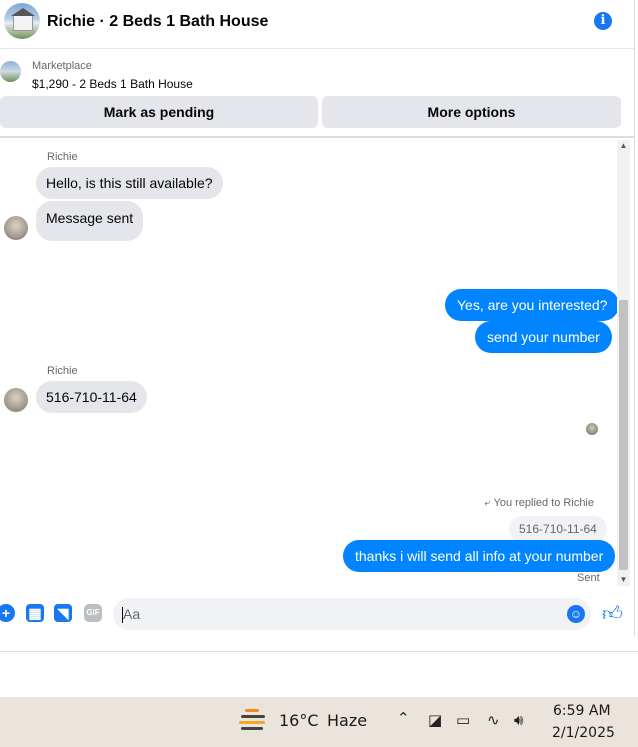 The image size is (638, 747). I want to click on taskbar: 16°C Haze ⌃ ◪ ▭ ∿ 🔊︎ 6:59 AM 2/1/2025, so click(319, 722).